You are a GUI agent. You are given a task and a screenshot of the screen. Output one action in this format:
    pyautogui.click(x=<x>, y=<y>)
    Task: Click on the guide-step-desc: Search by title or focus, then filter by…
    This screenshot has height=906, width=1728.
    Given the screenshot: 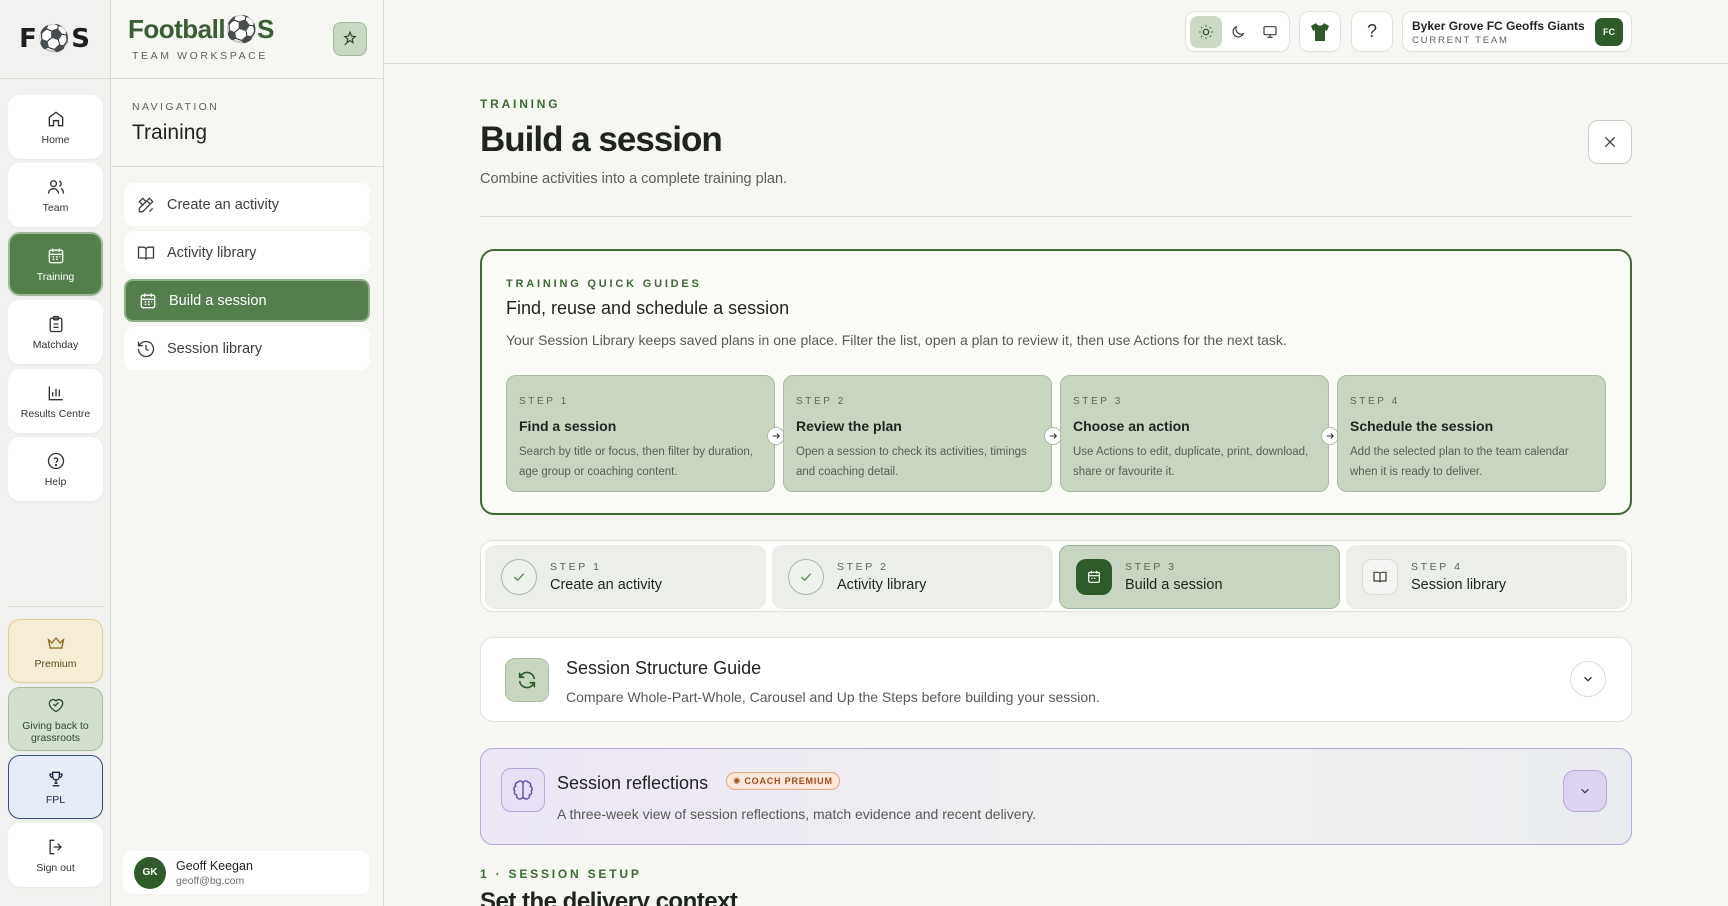 What is the action you would take?
    pyautogui.click(x=636, y=462)
    